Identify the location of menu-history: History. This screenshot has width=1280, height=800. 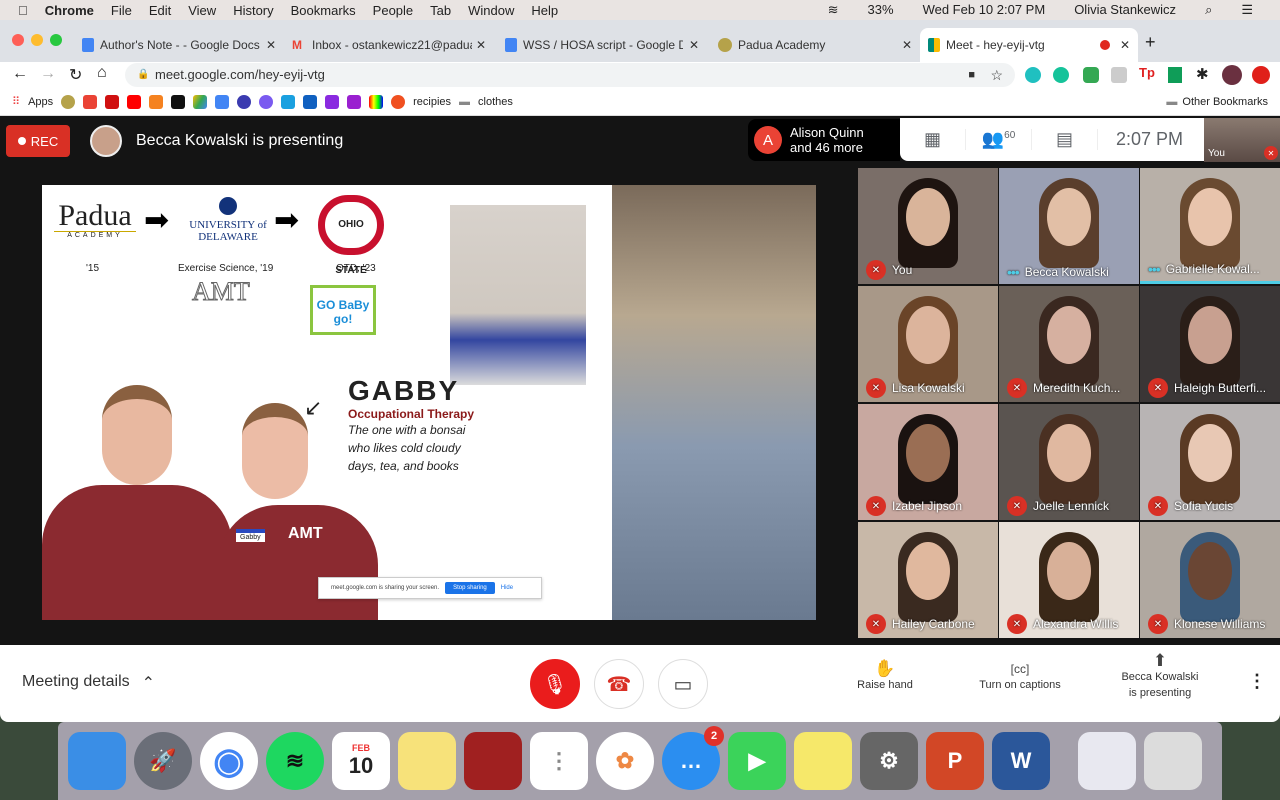
(253, 10).